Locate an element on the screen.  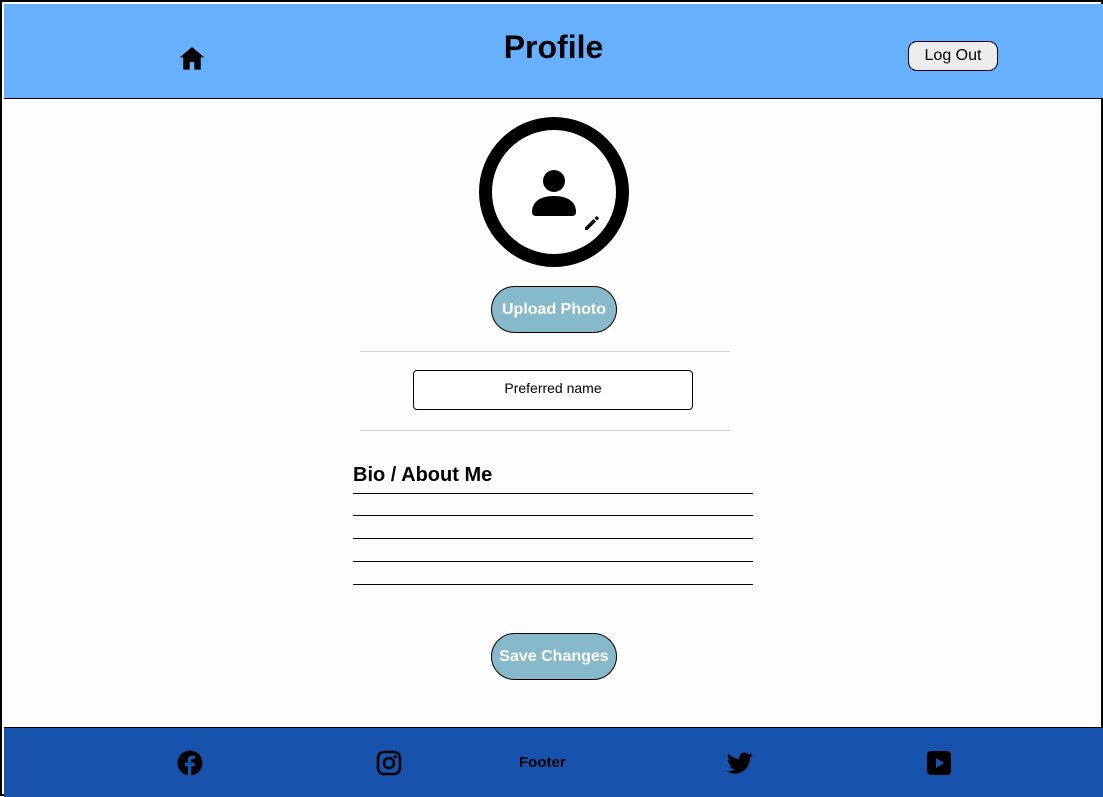
pencil-icon is located at coordinates (592, 223).